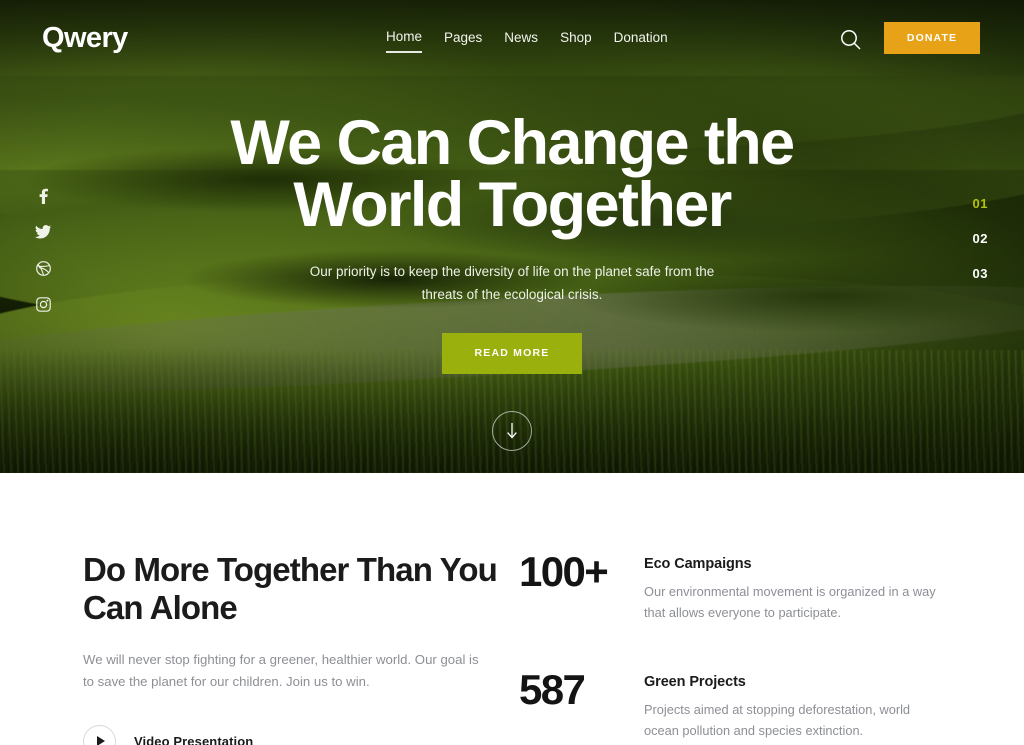 The height and width of the screenshot is (745, 1024). I want to click on social-sidebar, so click(43, 250).